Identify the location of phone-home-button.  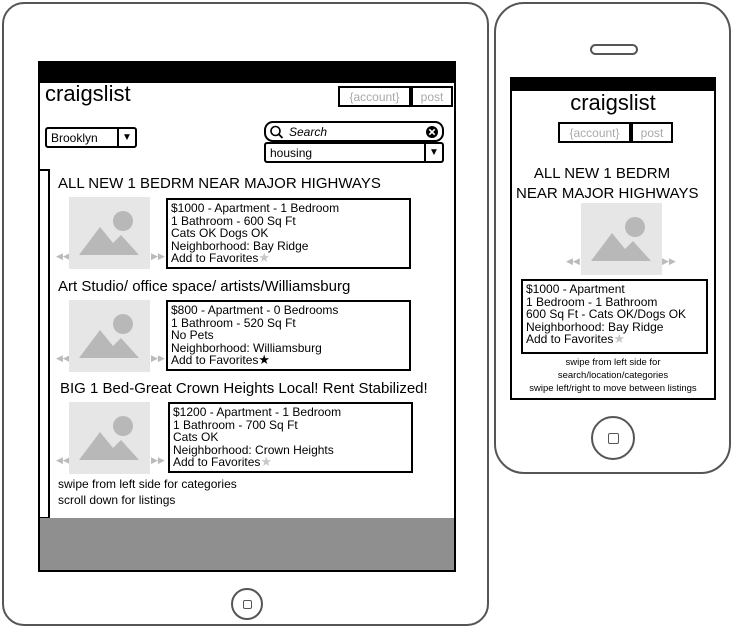
(613, 438).